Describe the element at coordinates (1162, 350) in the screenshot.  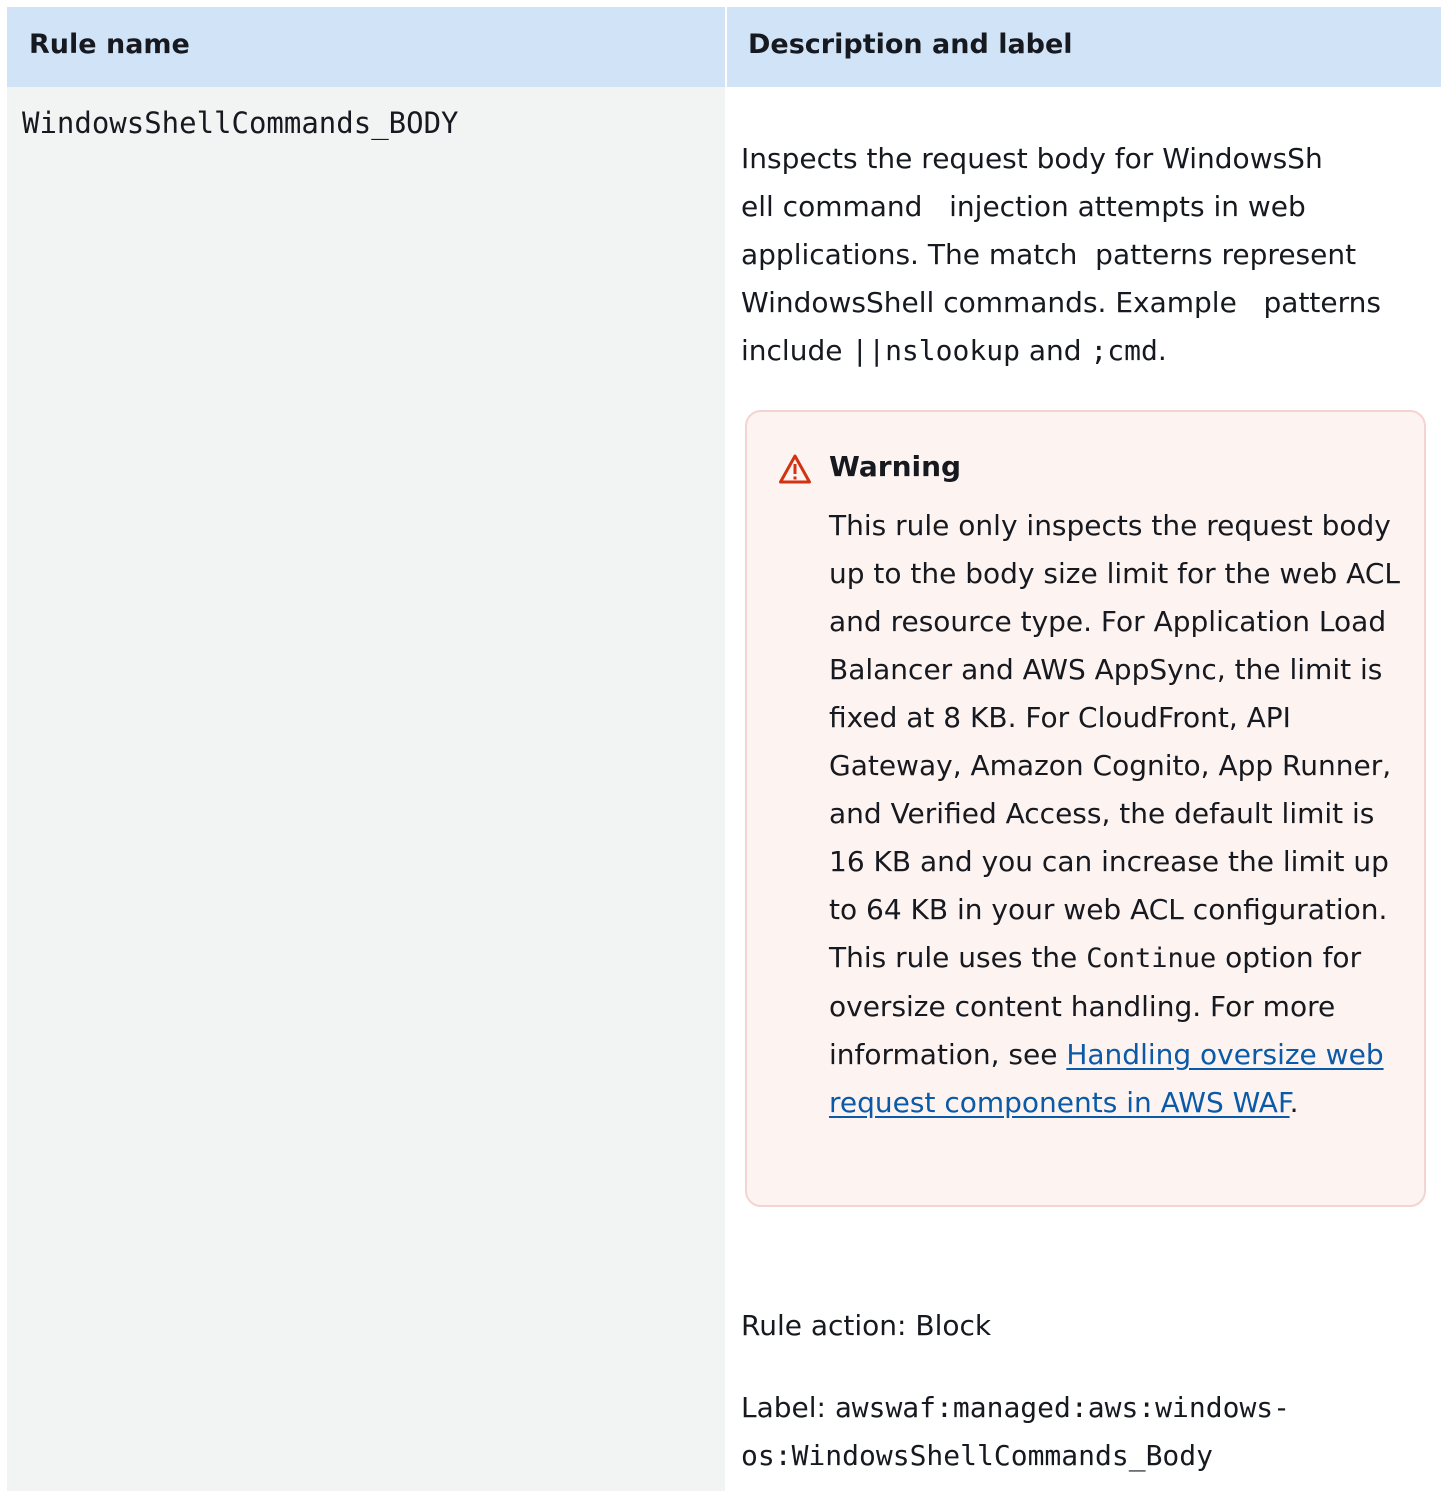
I see `description-end: .` at that location.